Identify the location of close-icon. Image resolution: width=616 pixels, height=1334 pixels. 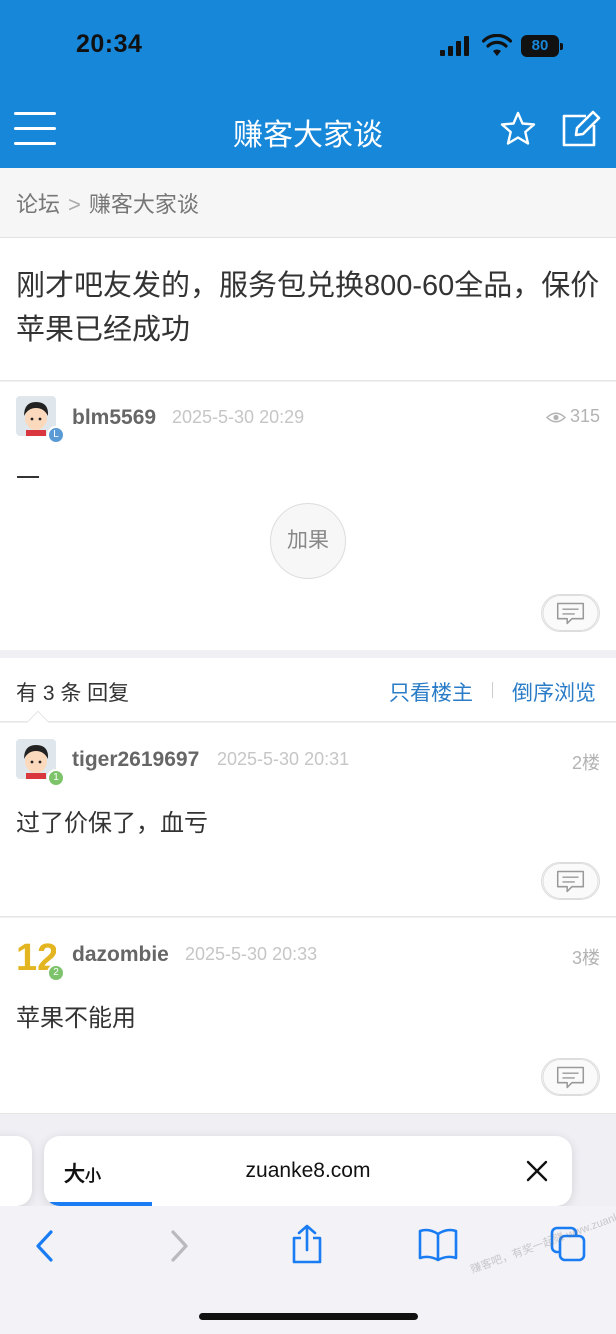
(537, 1171).